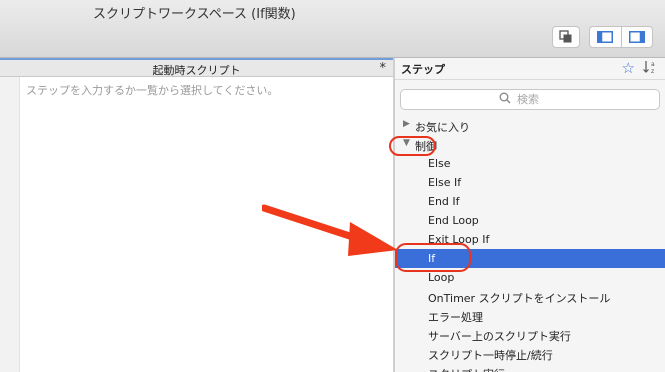 This screenshot has width=665, height=372. What do you see at coordinates (530, 125) in the screenshot?
I see `category-favorites: ▶ お気に入り` at bounding box center [530, 125].